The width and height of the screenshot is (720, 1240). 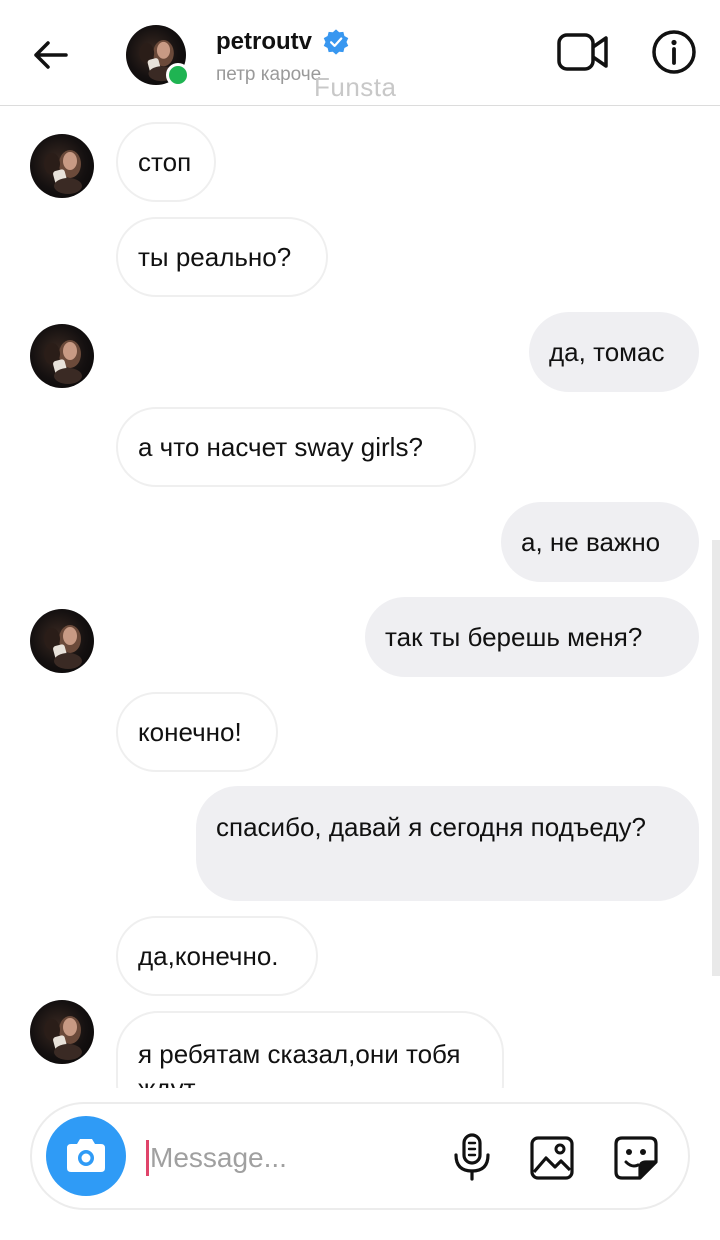 I want to click on outgoing-message-bubble: так ты берешь меня?, so click(x=532, y=637).